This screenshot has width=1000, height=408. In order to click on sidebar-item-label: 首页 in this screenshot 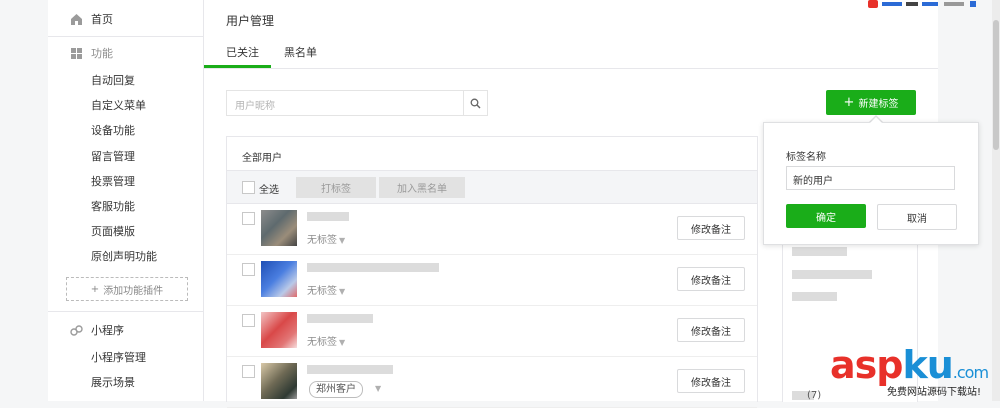, I will do `click(102, 19)`.